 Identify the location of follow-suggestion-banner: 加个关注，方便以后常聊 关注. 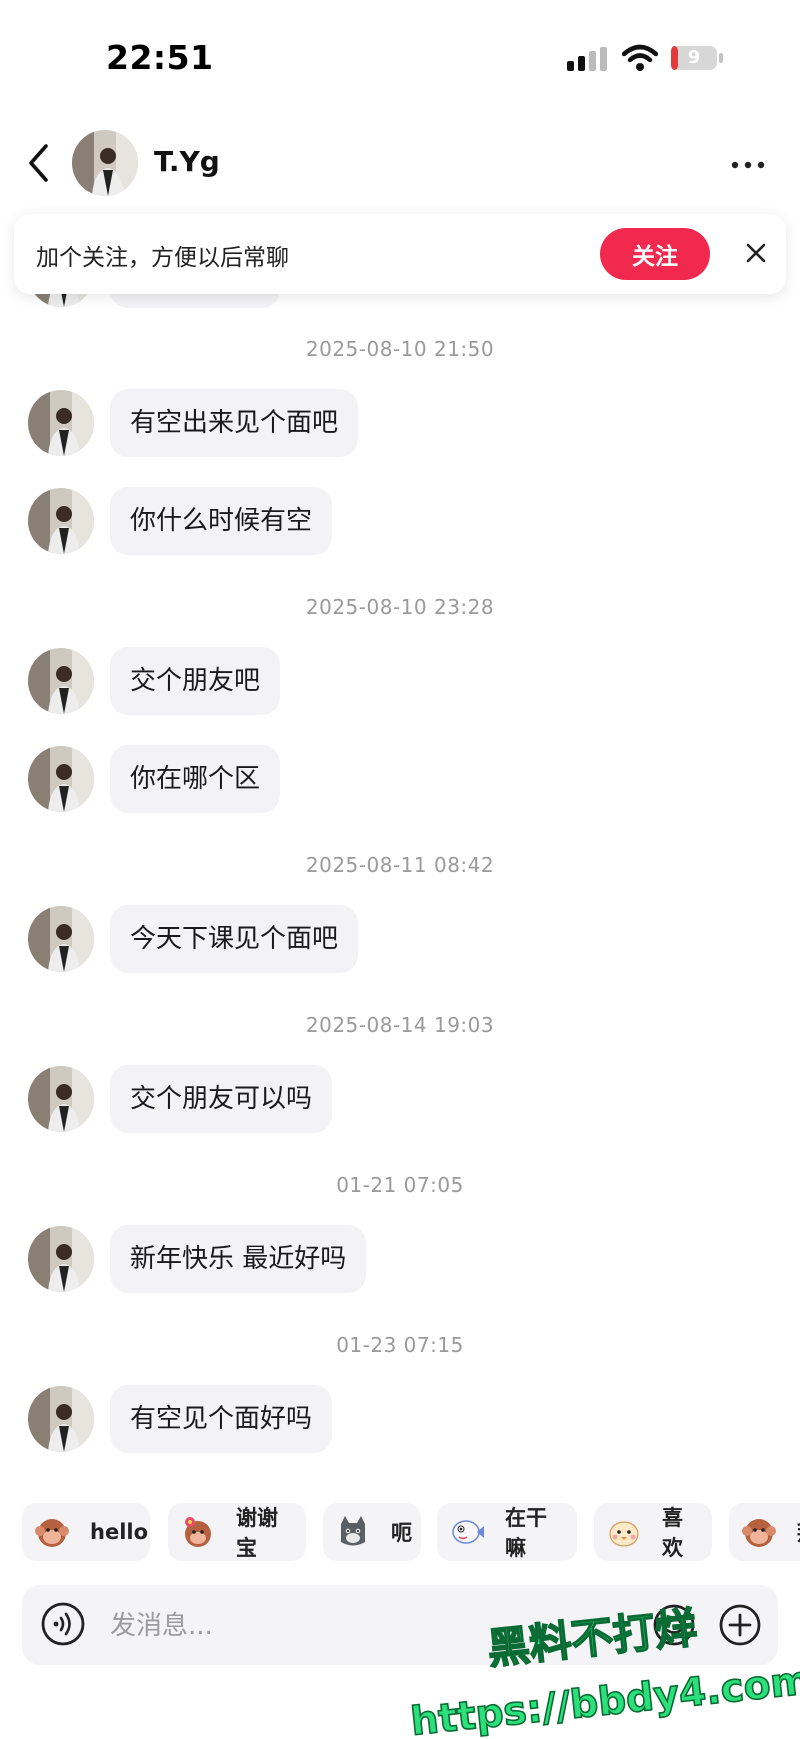
(400, 254).